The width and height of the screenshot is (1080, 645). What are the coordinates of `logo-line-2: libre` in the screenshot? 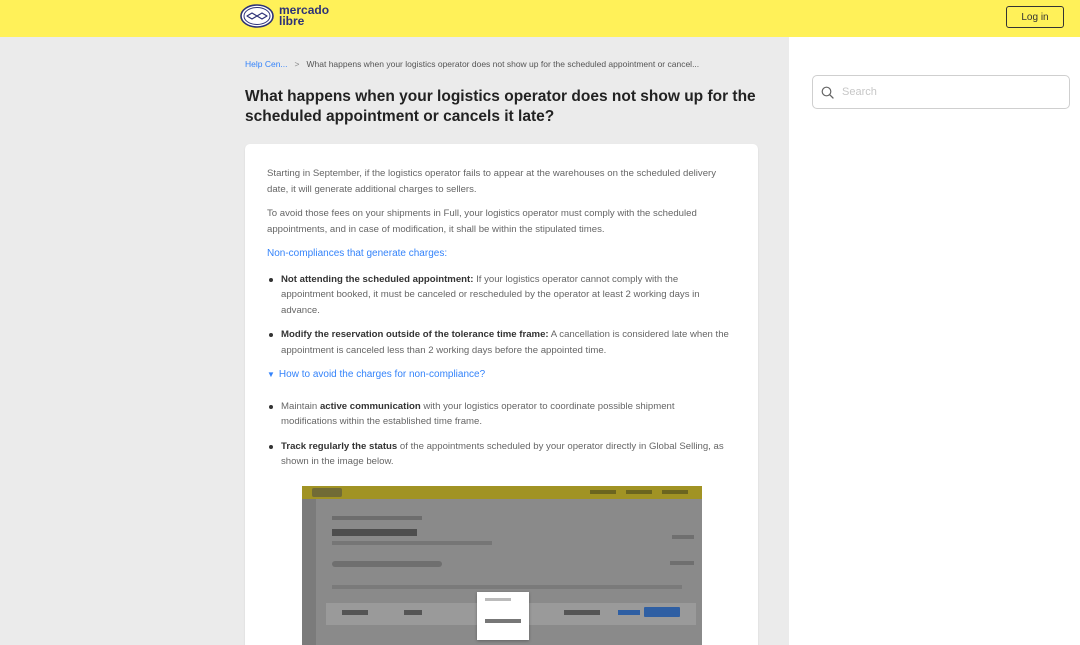 It's located at (292, 21).